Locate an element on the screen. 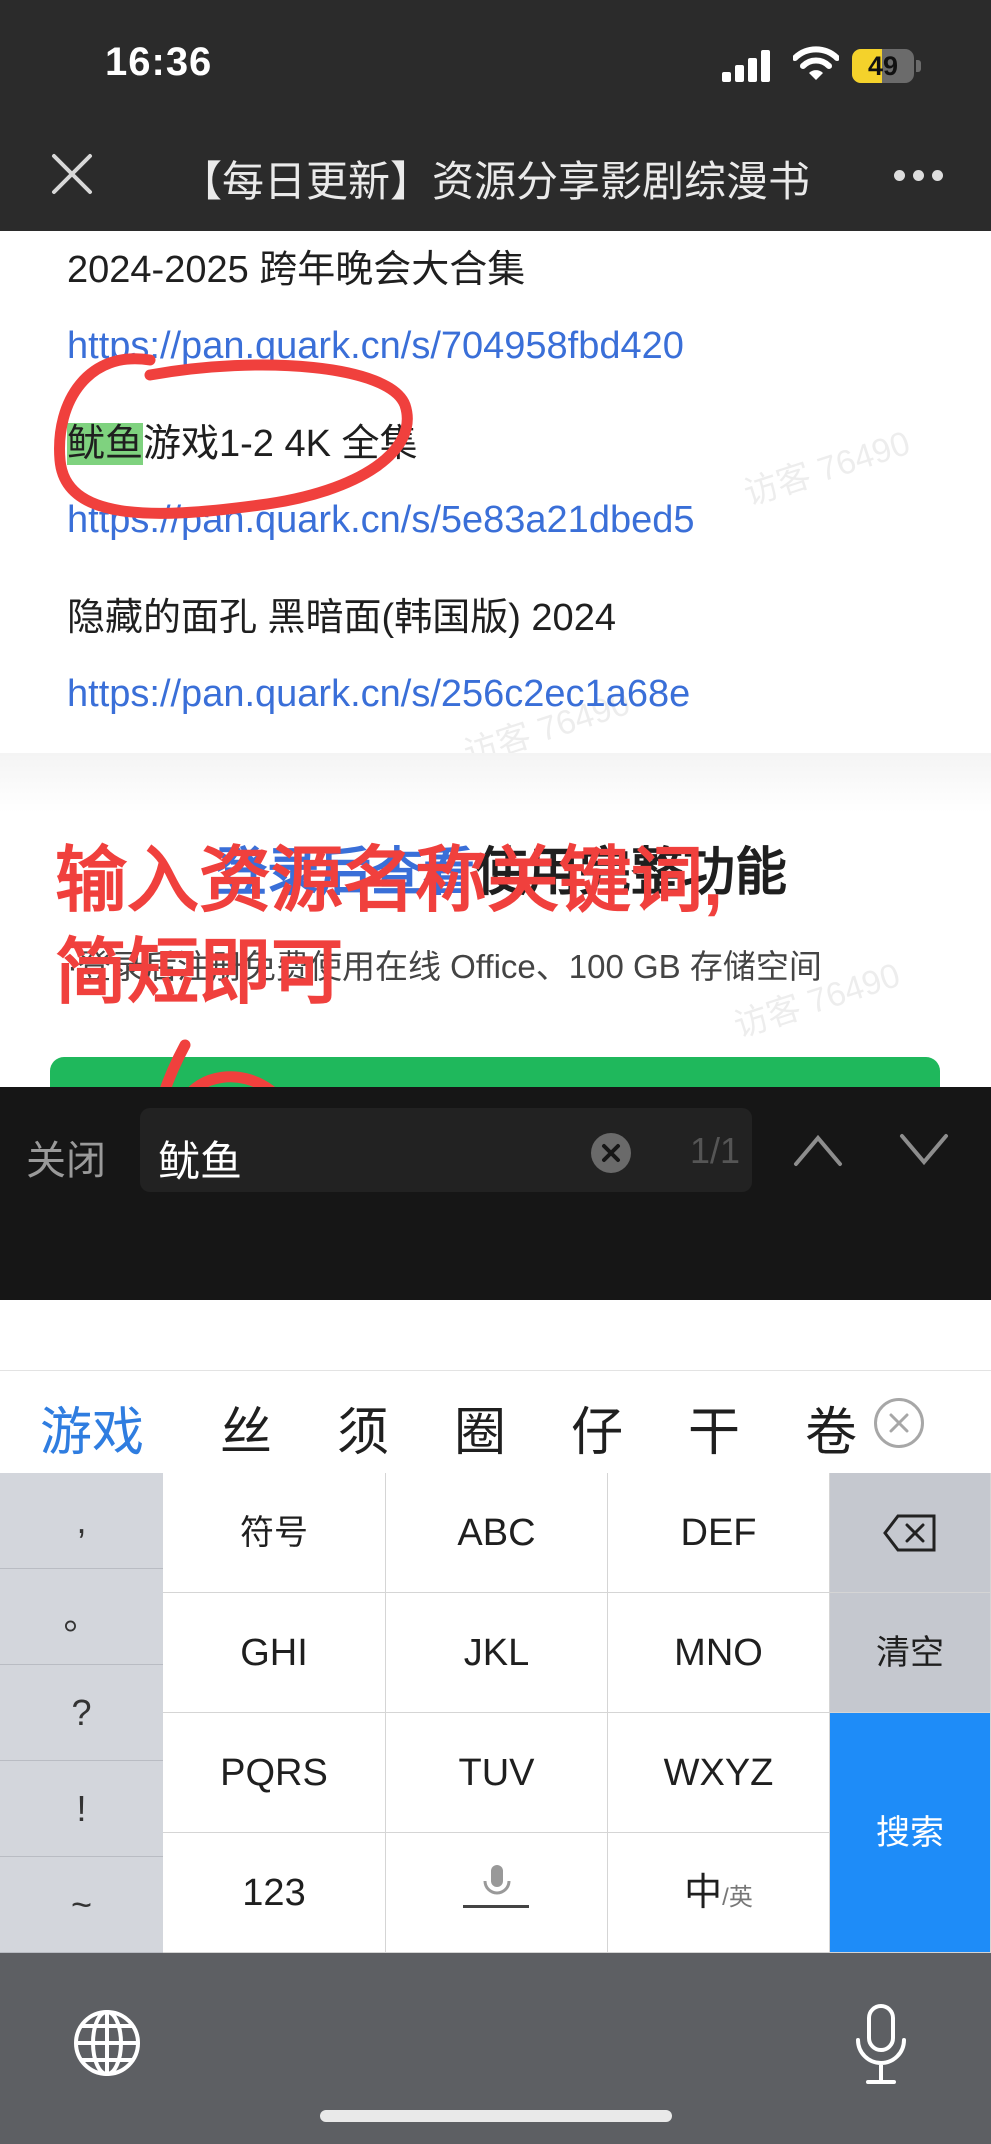  microphone-icon is located at coordinates (881, 2044).